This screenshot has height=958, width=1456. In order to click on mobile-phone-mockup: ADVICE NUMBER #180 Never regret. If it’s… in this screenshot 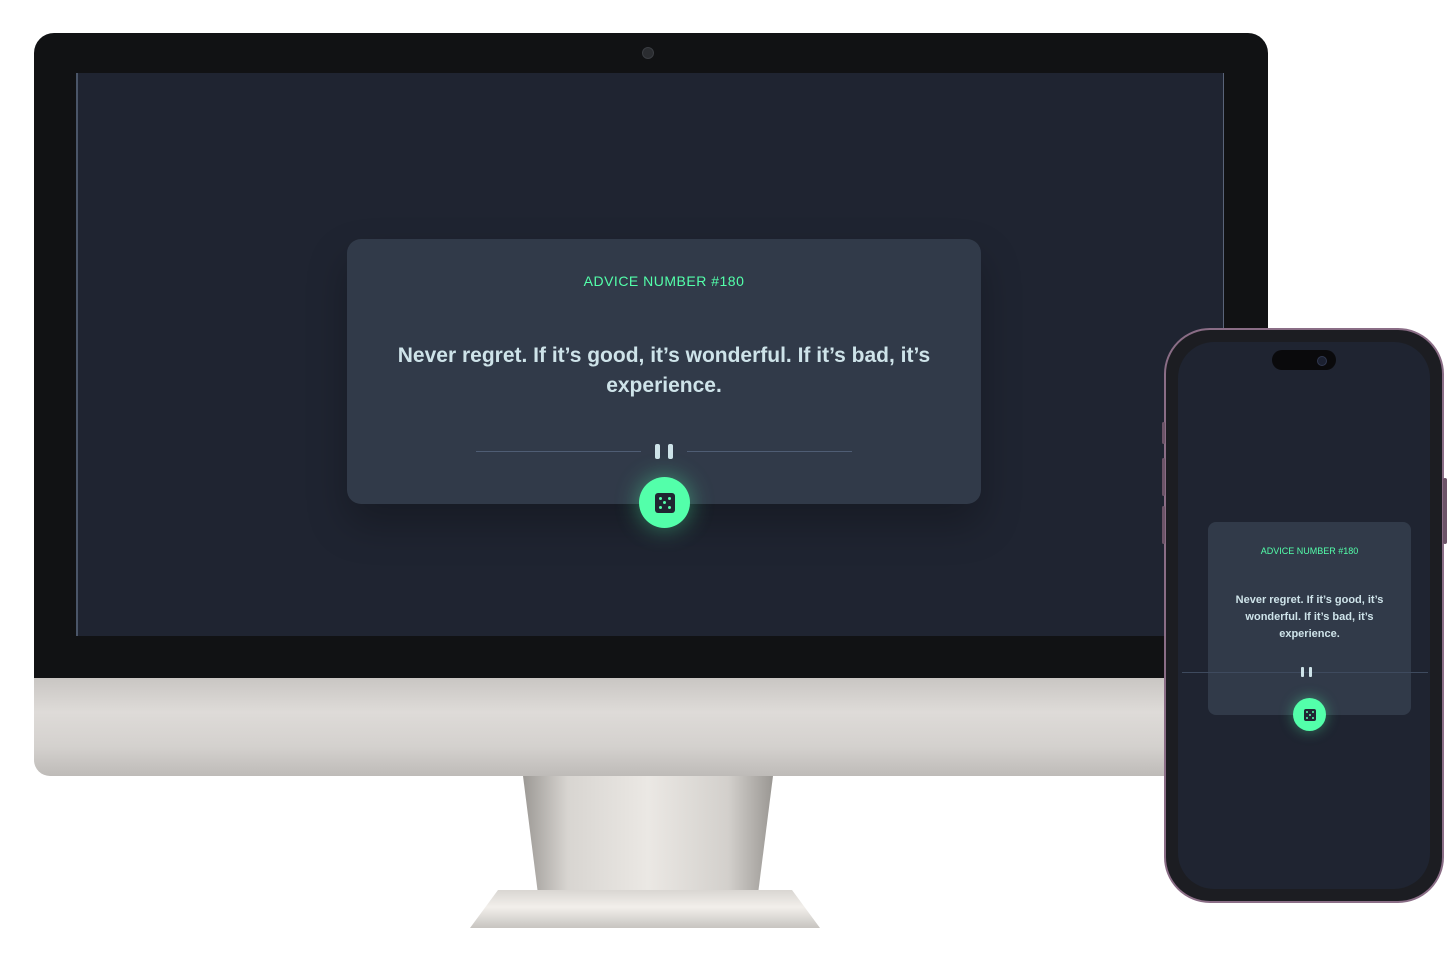, I will do `click(1304, 615)`.